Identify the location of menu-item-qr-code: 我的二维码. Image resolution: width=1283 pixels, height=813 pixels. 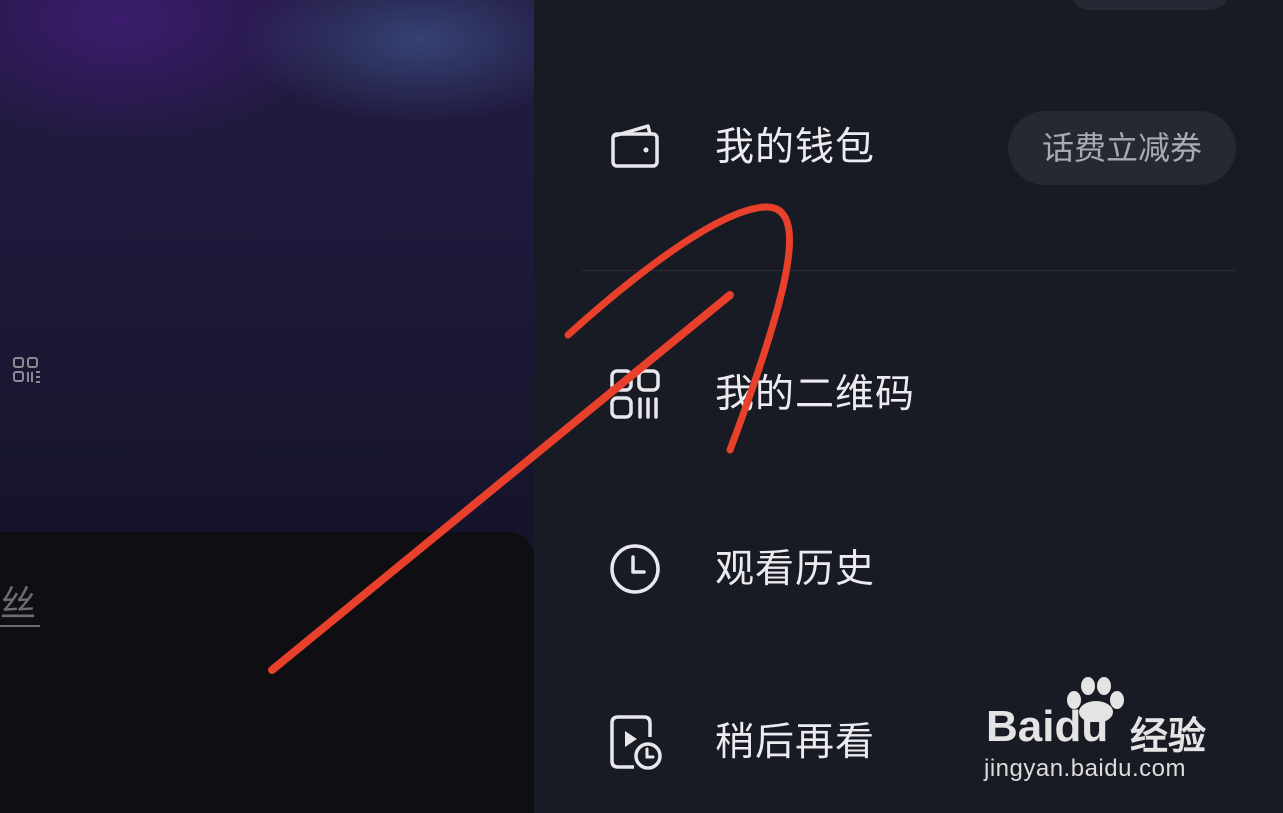
(908, 395).